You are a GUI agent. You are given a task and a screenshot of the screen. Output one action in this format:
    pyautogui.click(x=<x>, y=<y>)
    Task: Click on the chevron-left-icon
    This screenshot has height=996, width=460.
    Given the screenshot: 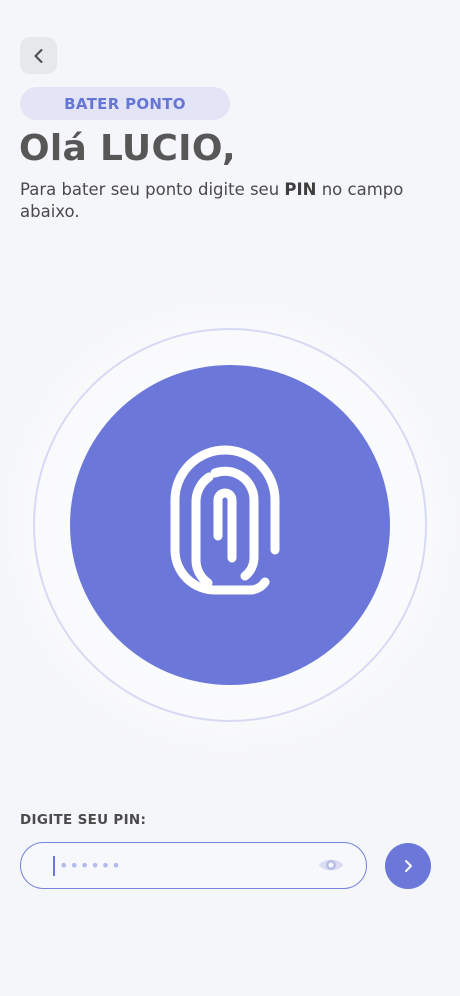 What is the action you would take?
    pyautogui.click(x=38, y=55)
    